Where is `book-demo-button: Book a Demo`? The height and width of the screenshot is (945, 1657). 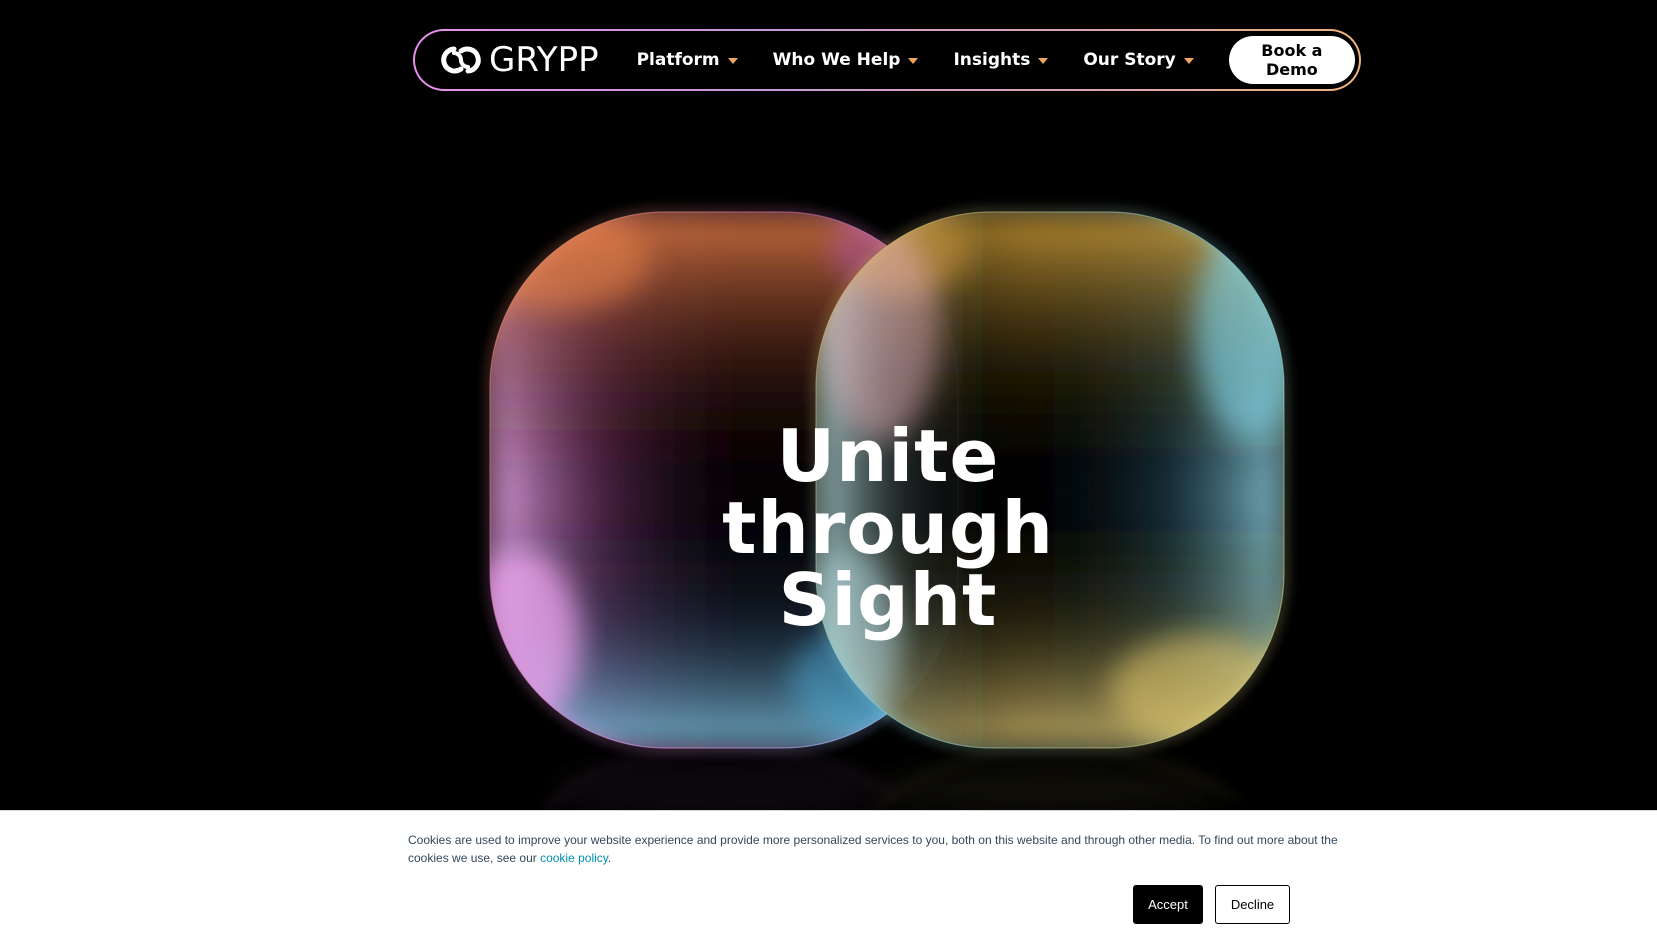
book-demo-button: Book a Demo is located at coordinates (1291, 60).